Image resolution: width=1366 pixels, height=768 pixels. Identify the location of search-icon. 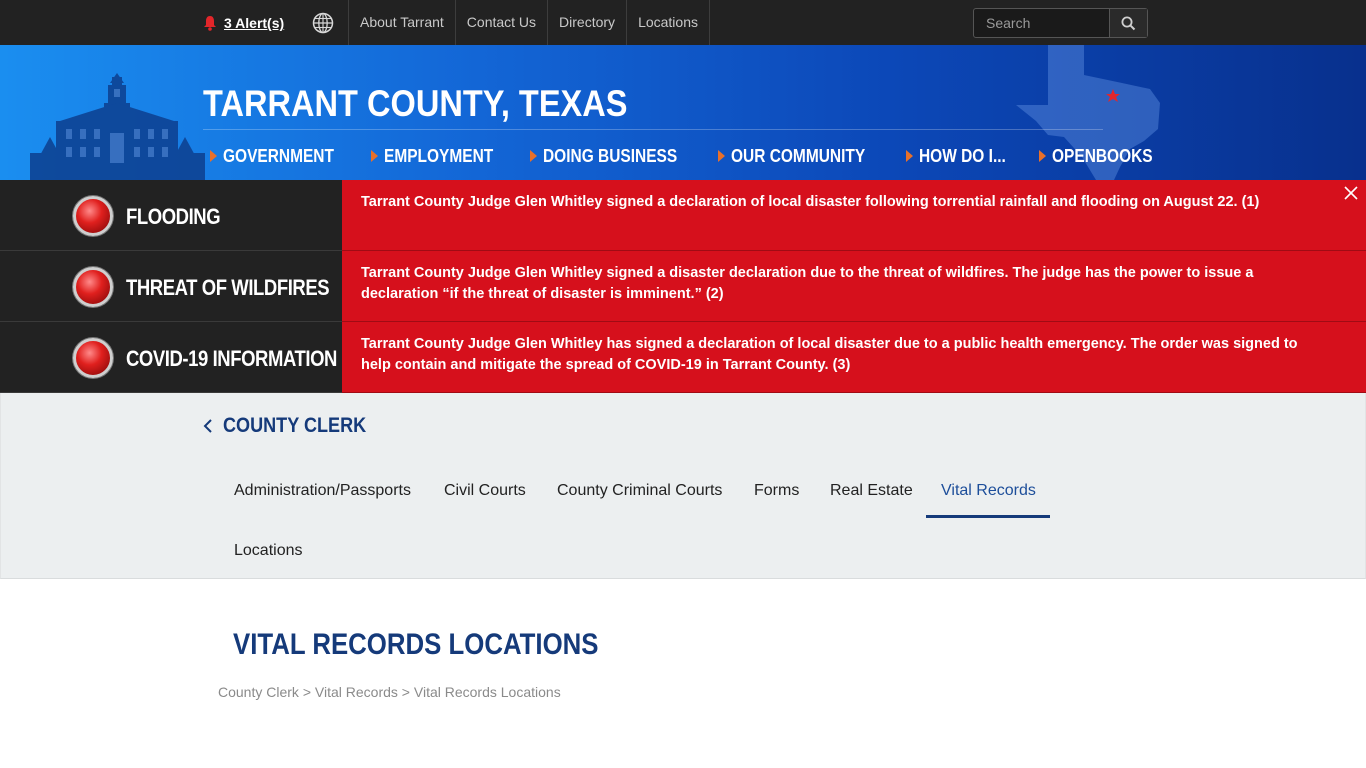
(1128, 23).